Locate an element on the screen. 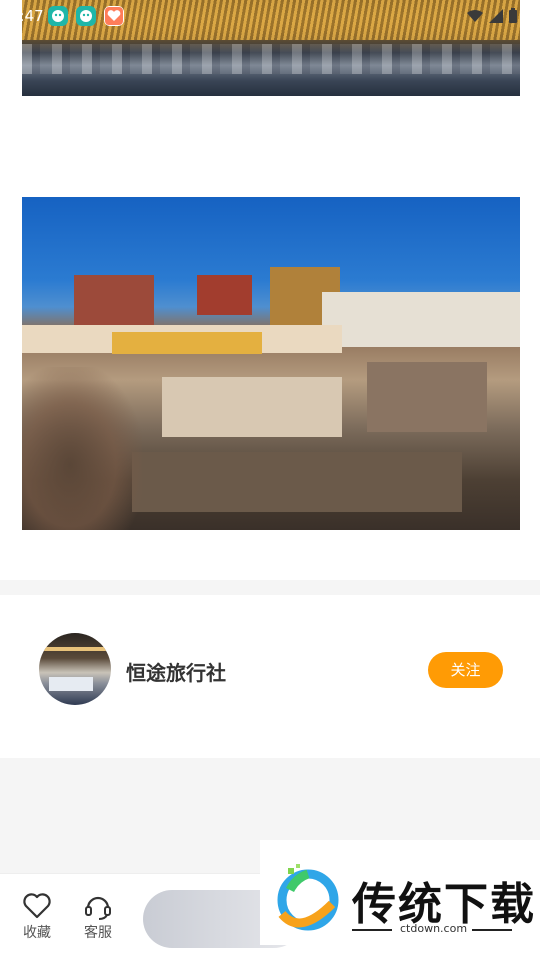 This screenshot has width=540, height=960. battery-icon is located at coordinates (513, 15).